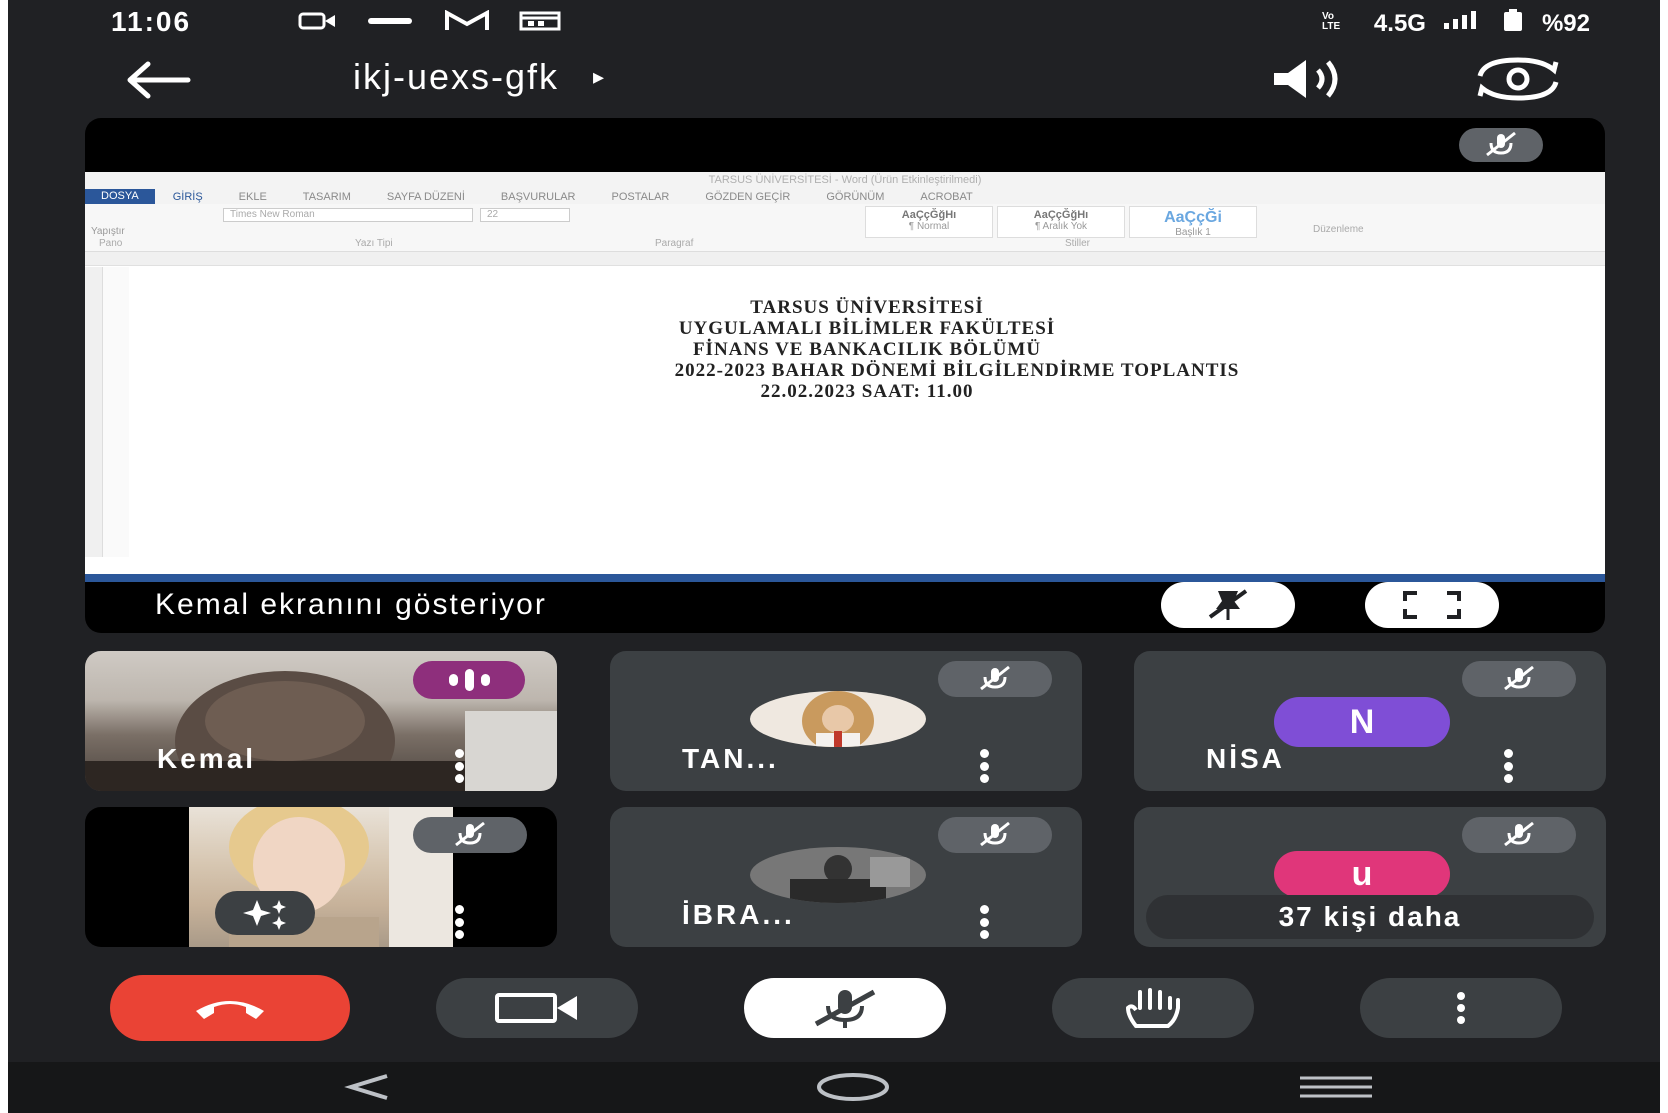 The height and width of the screenshot is (1113, 1668). What do you see at coordinates (929, 226) in the screenshot?
I see `word-style-name: ¶ Normal` at bounding box center [929, 226].